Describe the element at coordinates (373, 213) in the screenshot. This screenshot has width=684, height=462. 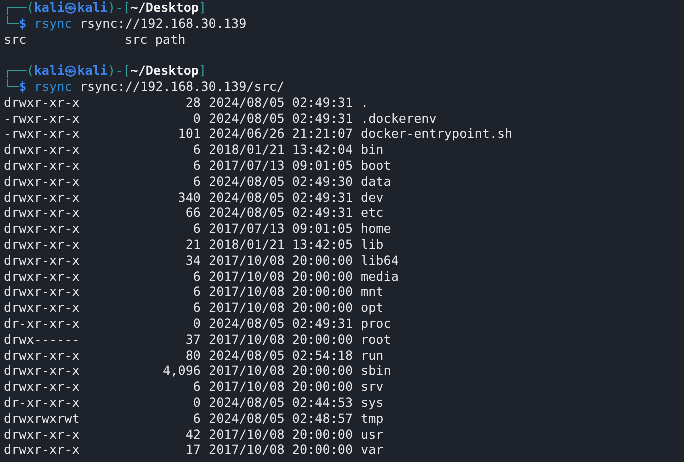
I see `file-name: etc` at that location.